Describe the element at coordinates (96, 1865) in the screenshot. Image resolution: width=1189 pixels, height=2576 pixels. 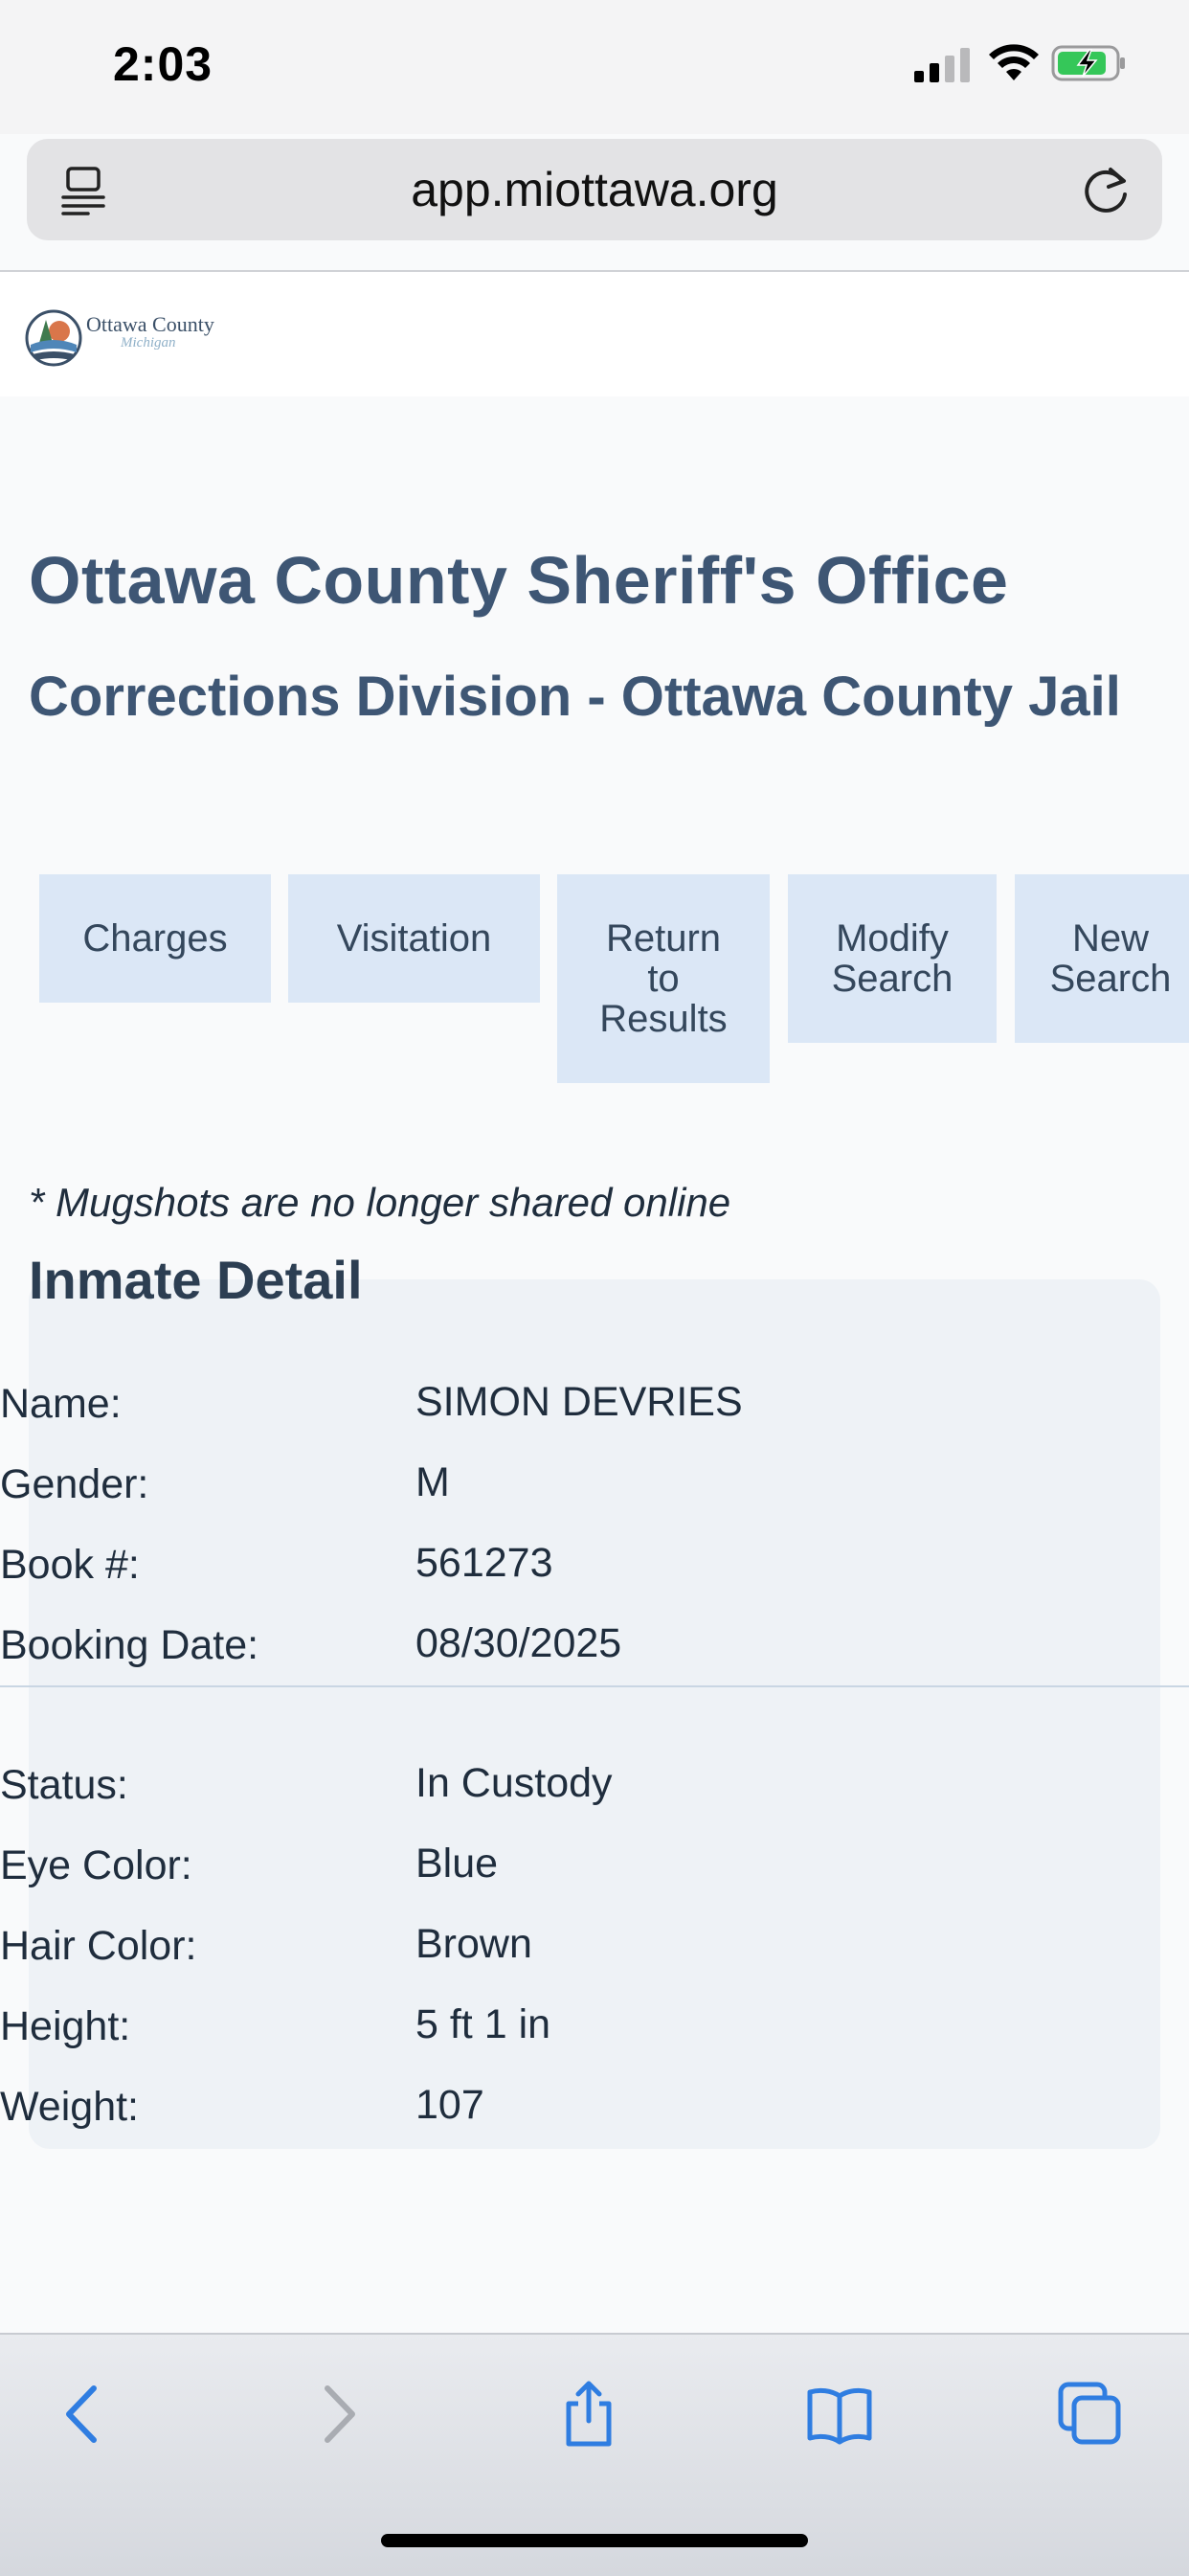
I see `eye-color-label: Eye Color:` at that location.